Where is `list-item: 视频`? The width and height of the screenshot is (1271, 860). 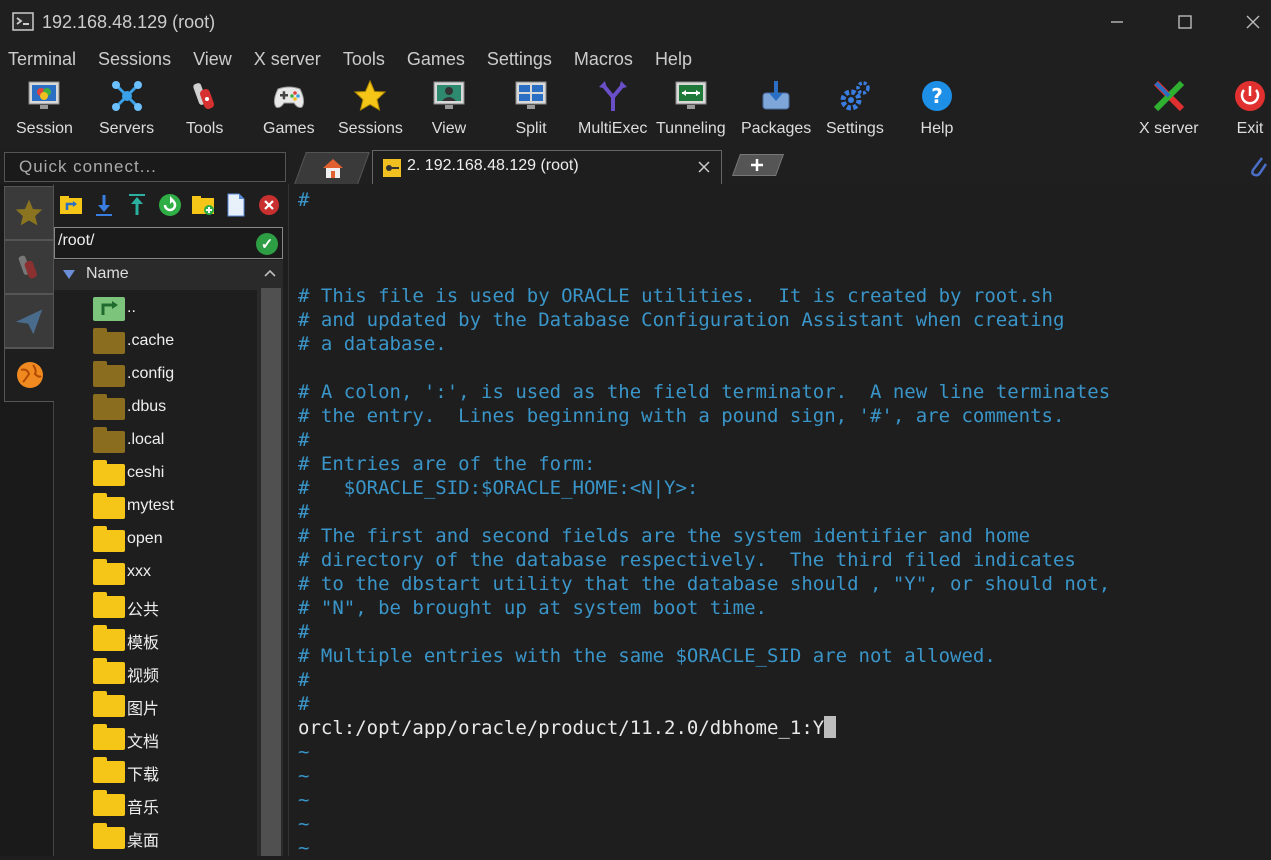
list-item: 视频 is located at coordinates (155, 671).